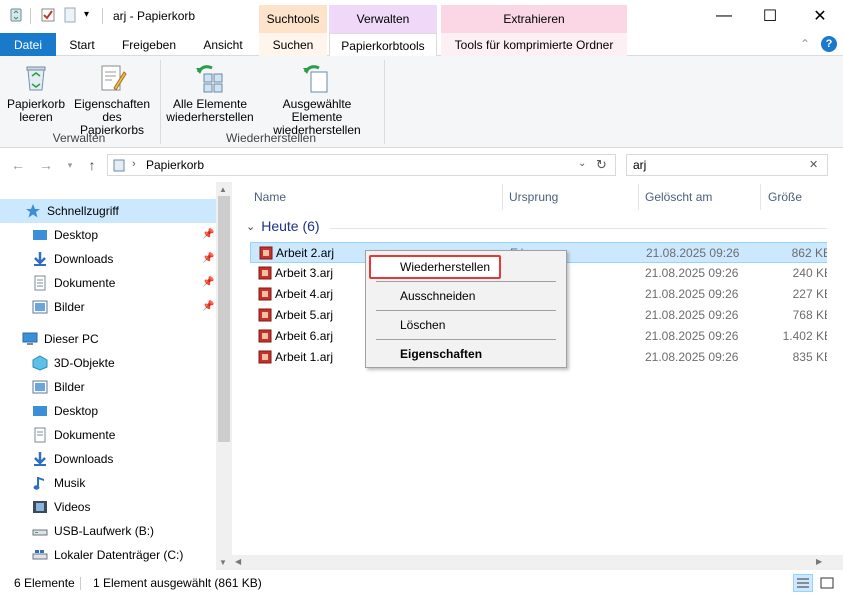 The width and height of the screenshot is (843, 597). Describe the element at coordinates (112, 78) in the screenshot. I see `properties-icon` at that location.